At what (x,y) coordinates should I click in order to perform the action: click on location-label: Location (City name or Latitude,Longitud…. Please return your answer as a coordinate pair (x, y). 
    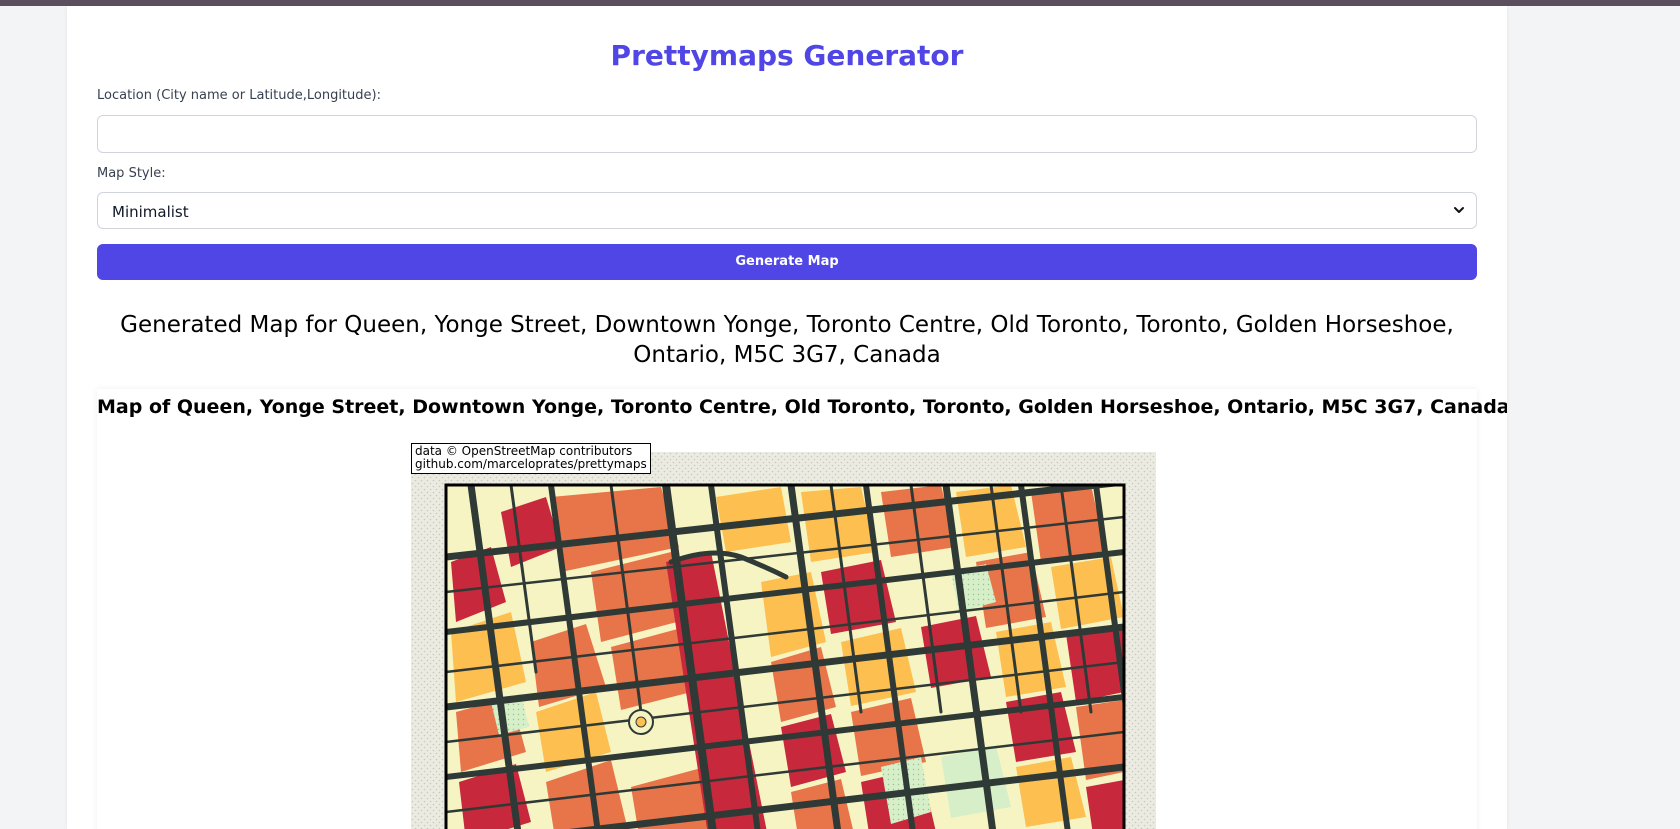
    Looking at the image, I should click on (239, 95).